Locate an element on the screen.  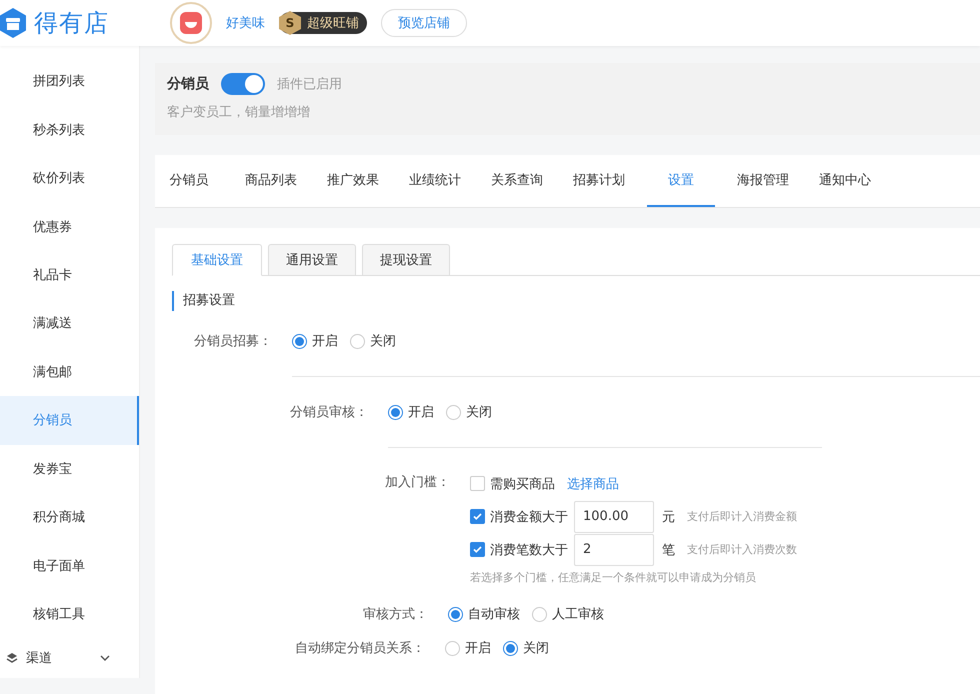
unit-label: 笔 is located at coordinates (668, 550).